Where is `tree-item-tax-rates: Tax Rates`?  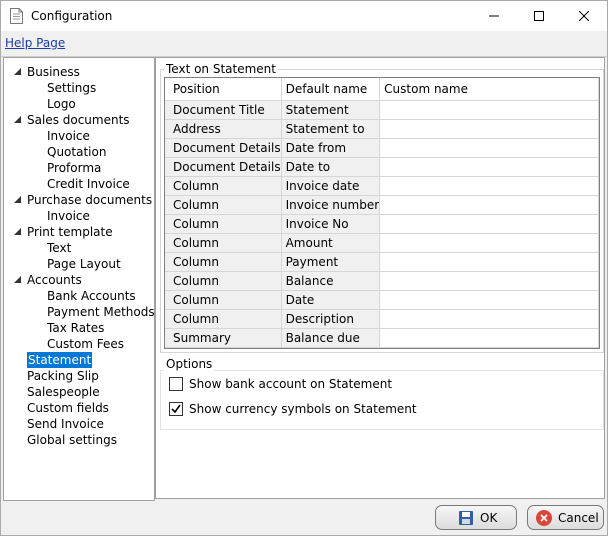 tree-item-tax-rates: Tax Rates is located at coordinates (75, 328).